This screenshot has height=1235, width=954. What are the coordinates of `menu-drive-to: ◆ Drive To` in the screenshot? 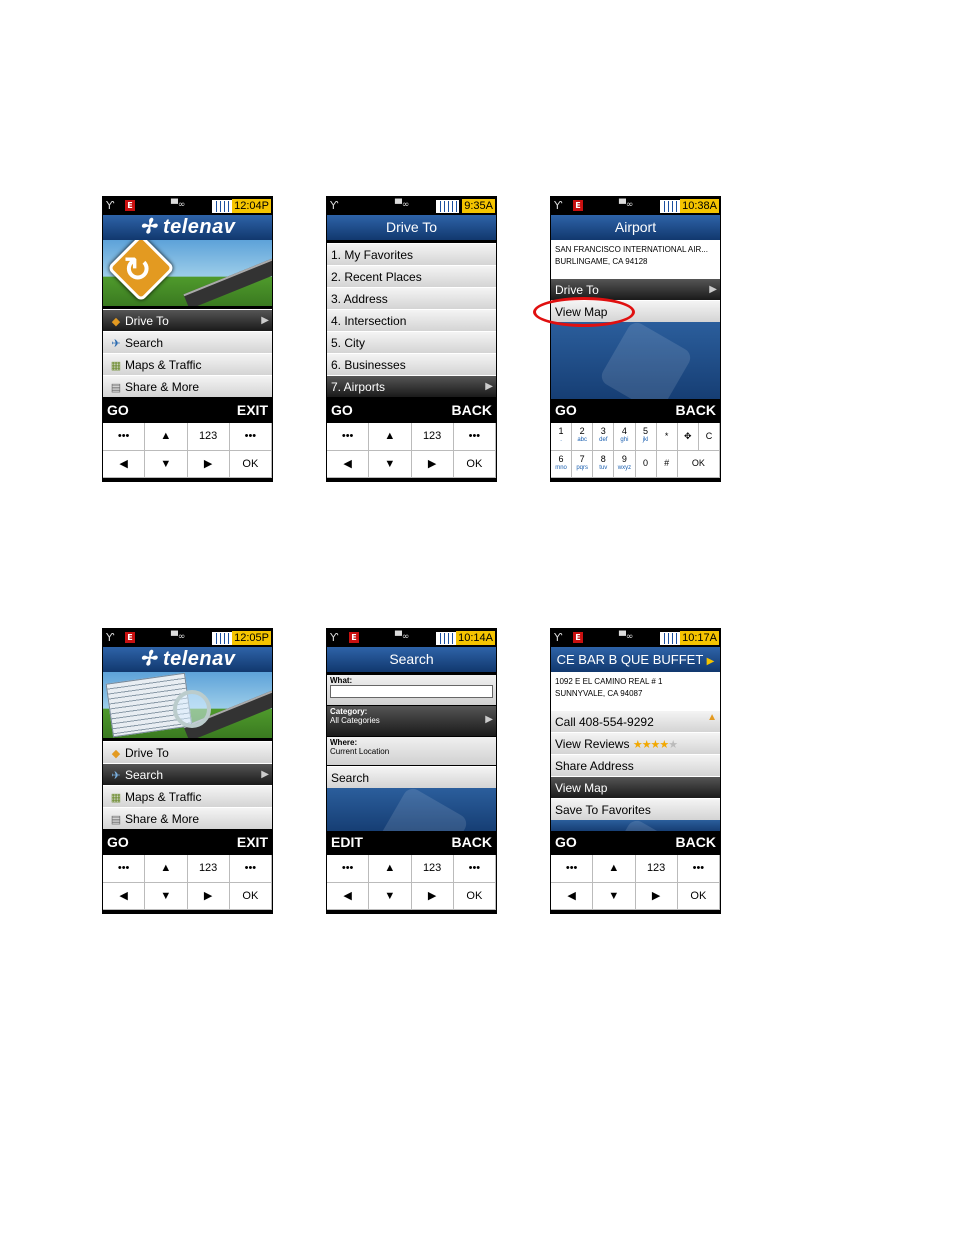 It's located at (187, 752).